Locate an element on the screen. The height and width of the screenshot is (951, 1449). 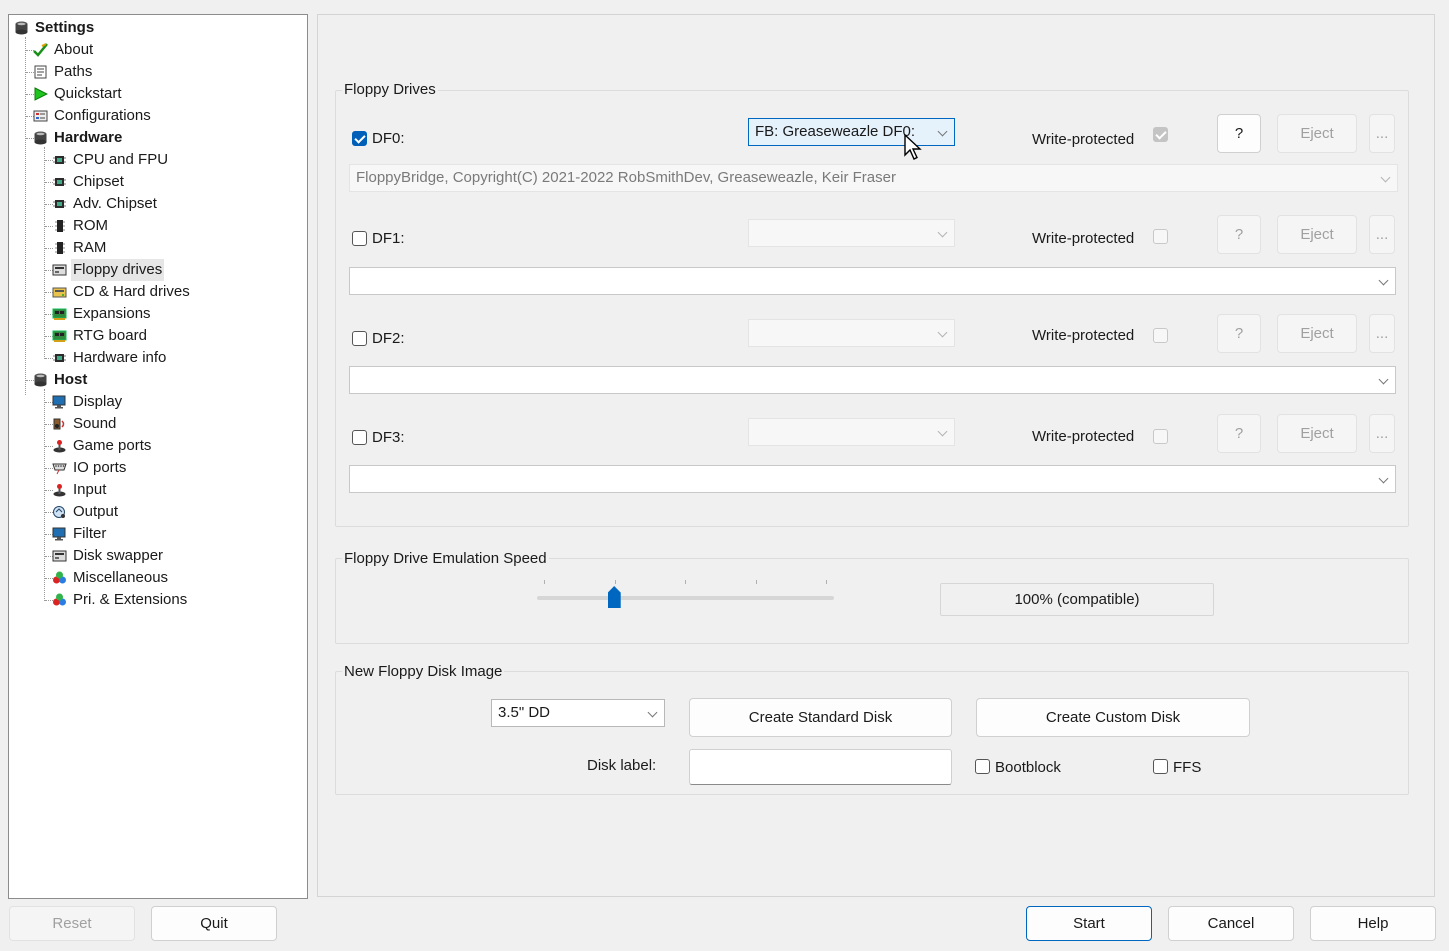
emulation-speed-slider is located at coordinates (685, 595).